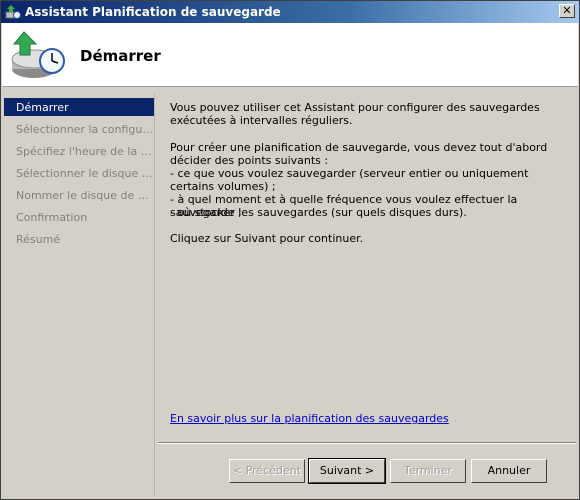 This screenshot has width=580, height=500. Describe the element at coordinates (509, 471) in the screenshot. I see `cancel-button: Annuler` at that location.